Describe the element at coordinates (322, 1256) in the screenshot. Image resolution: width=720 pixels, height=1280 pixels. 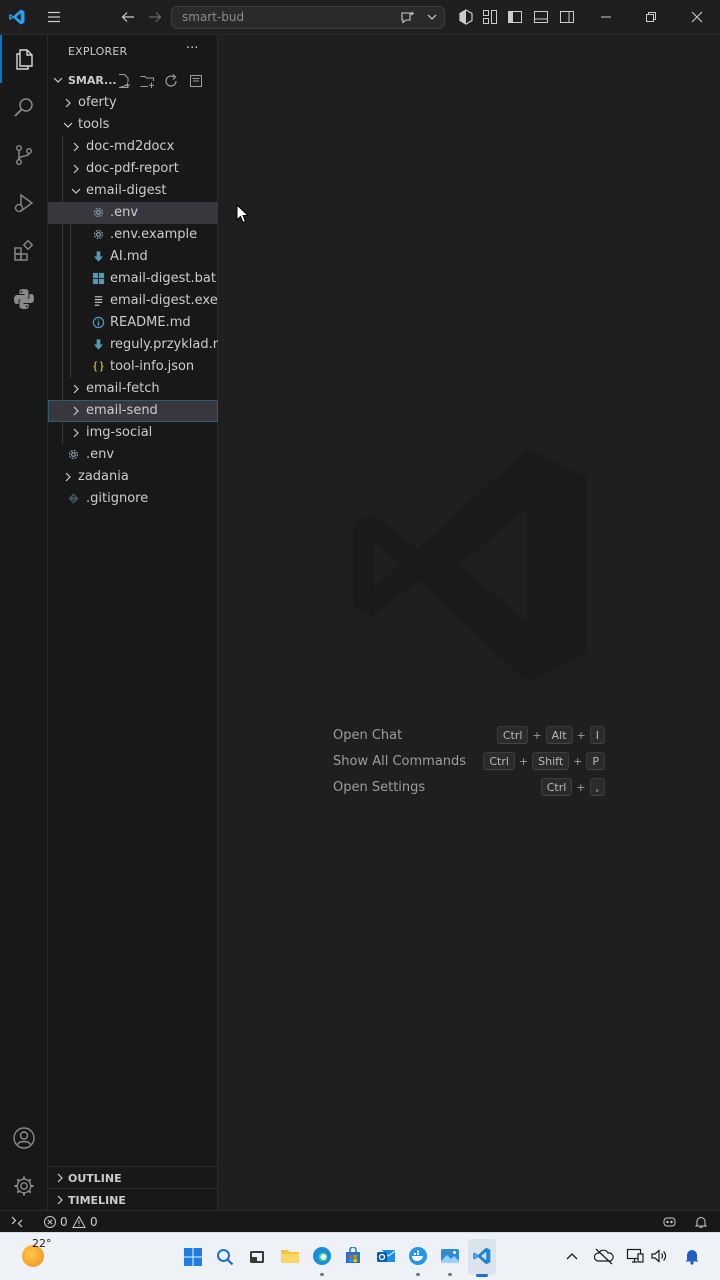
I see `edge-browser-icon` at that location.